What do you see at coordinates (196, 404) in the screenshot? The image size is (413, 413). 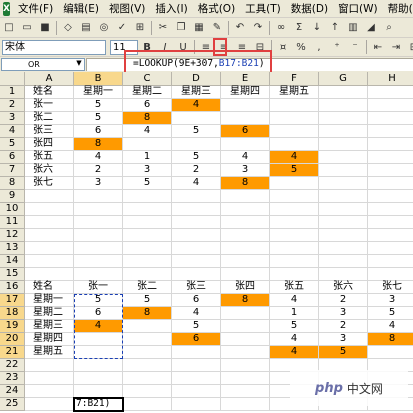 I see `cell-d25` at bounding box center [196, 404].